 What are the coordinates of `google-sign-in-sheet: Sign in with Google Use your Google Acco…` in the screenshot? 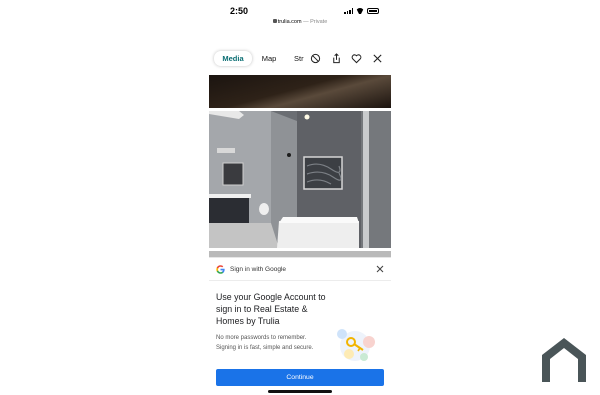 It's located at (300, 326).